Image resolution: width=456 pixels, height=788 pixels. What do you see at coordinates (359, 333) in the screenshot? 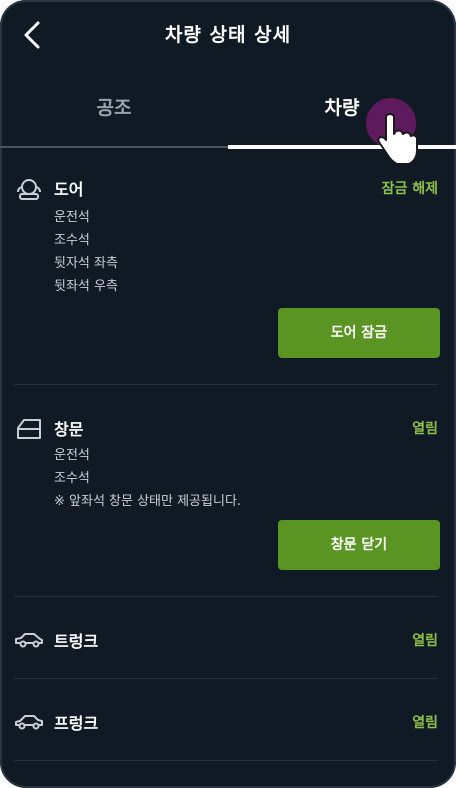
I see `door-lock-button: 도어 잠금` at bounding box center [359, 333].